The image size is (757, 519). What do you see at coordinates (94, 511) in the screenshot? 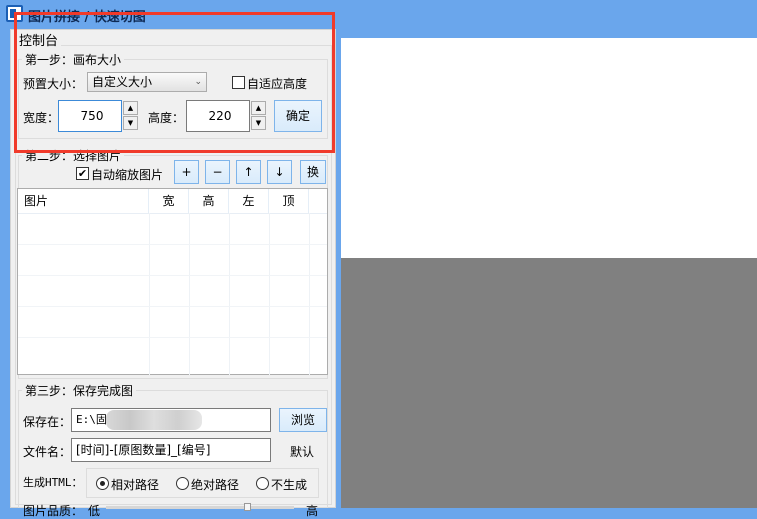
I see `quality-low-label: 低` at bounding box center [94, 511].